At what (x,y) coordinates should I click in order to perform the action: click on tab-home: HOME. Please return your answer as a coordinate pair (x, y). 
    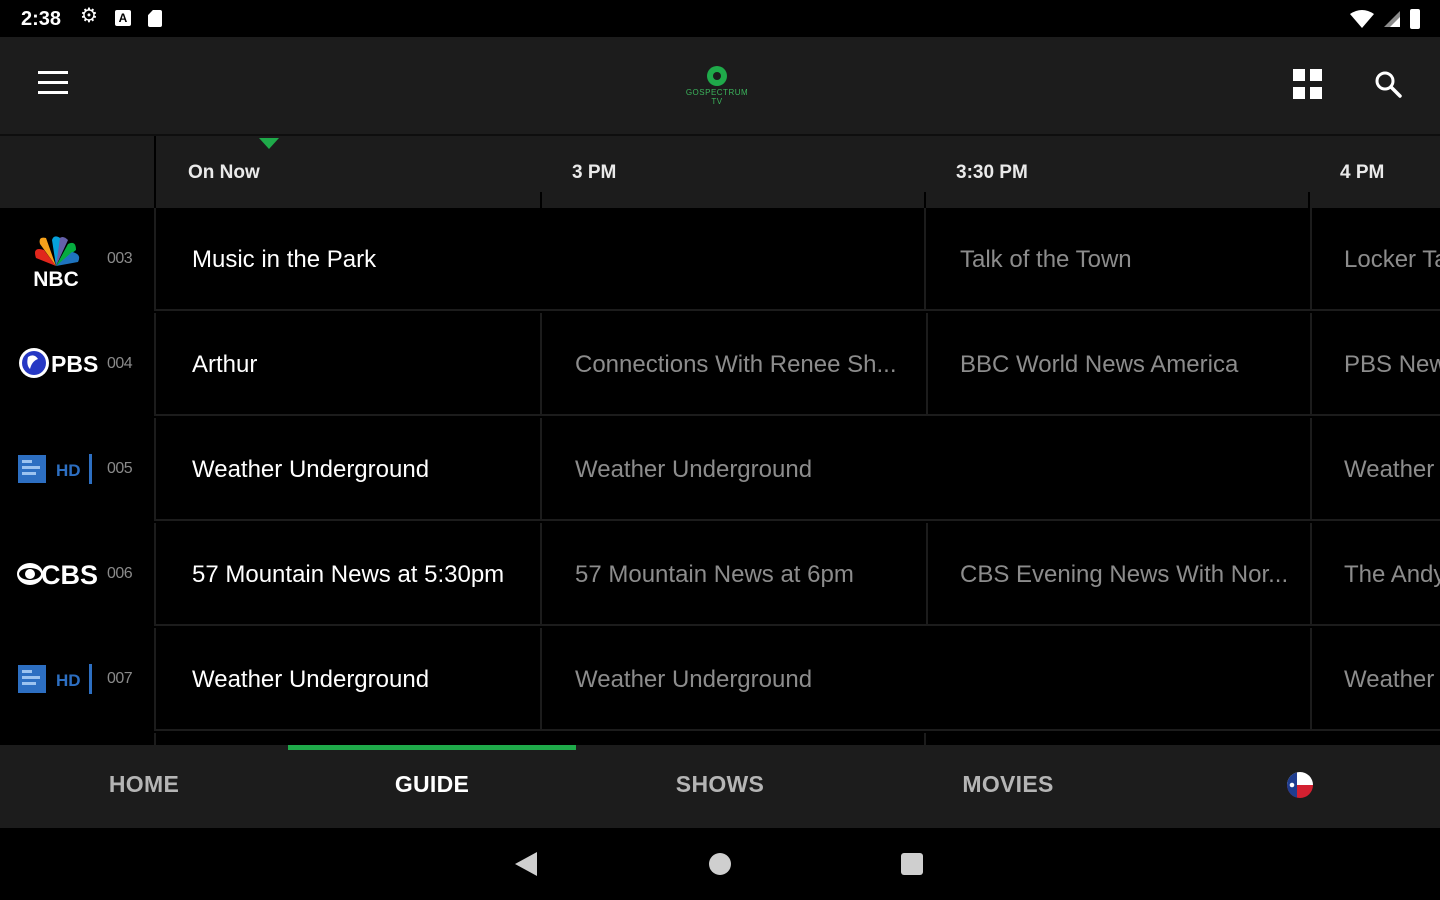
    Looking at the image, I should click on (144, 786).